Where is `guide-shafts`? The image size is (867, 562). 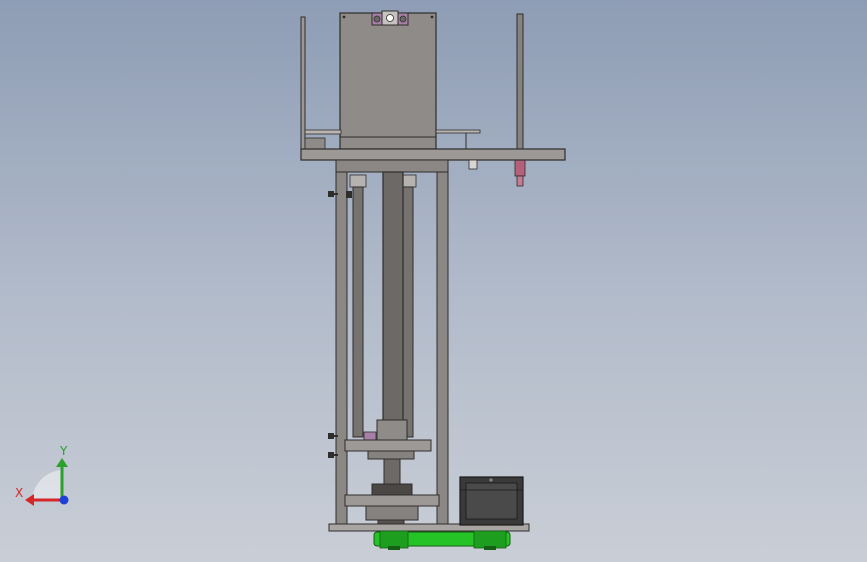 guide-shafts is located at coordinates (383, 304).